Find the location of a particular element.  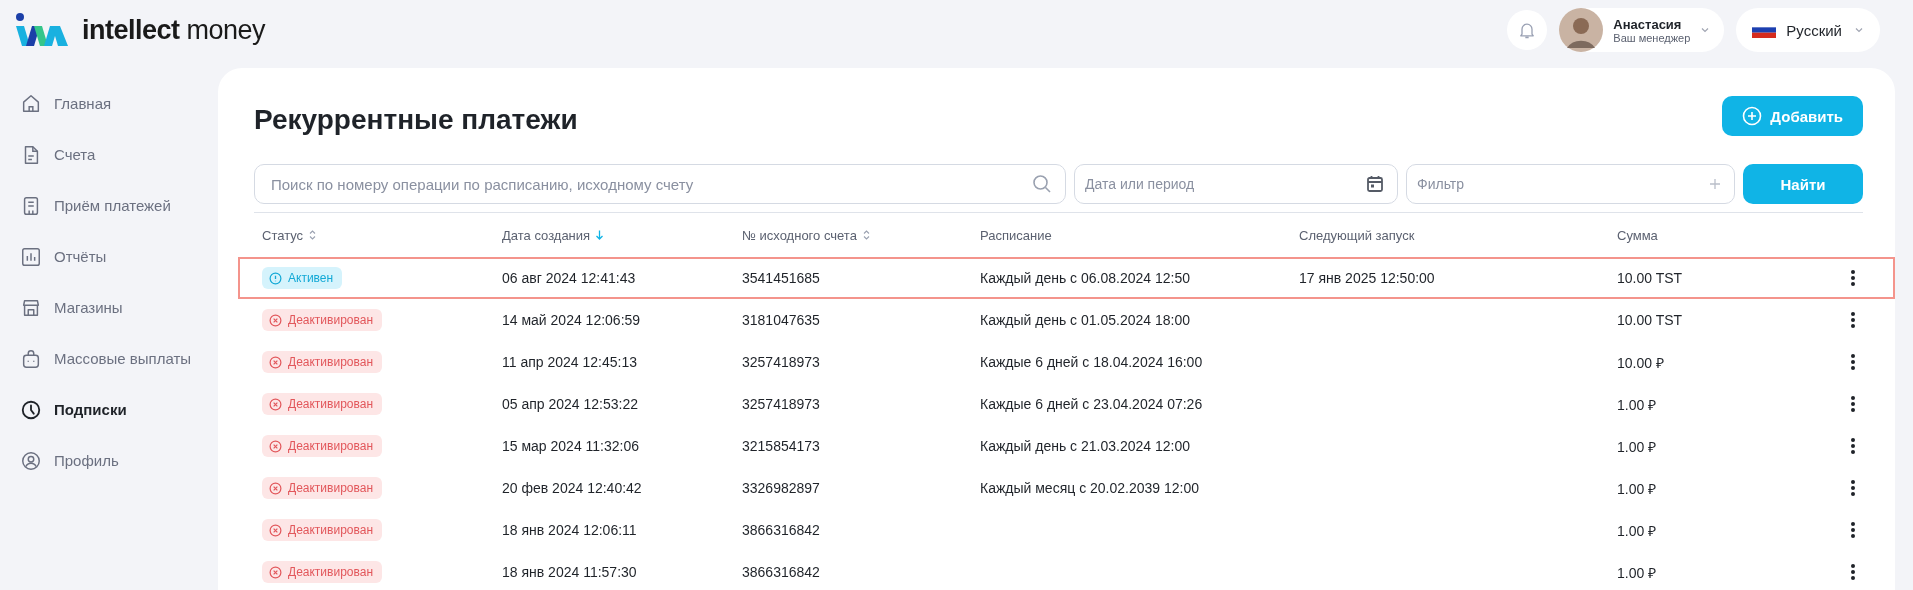

table-cell-text: Каждые 6 дней с 23.04.2024 07:26 is located at coordinates (1092, 404).